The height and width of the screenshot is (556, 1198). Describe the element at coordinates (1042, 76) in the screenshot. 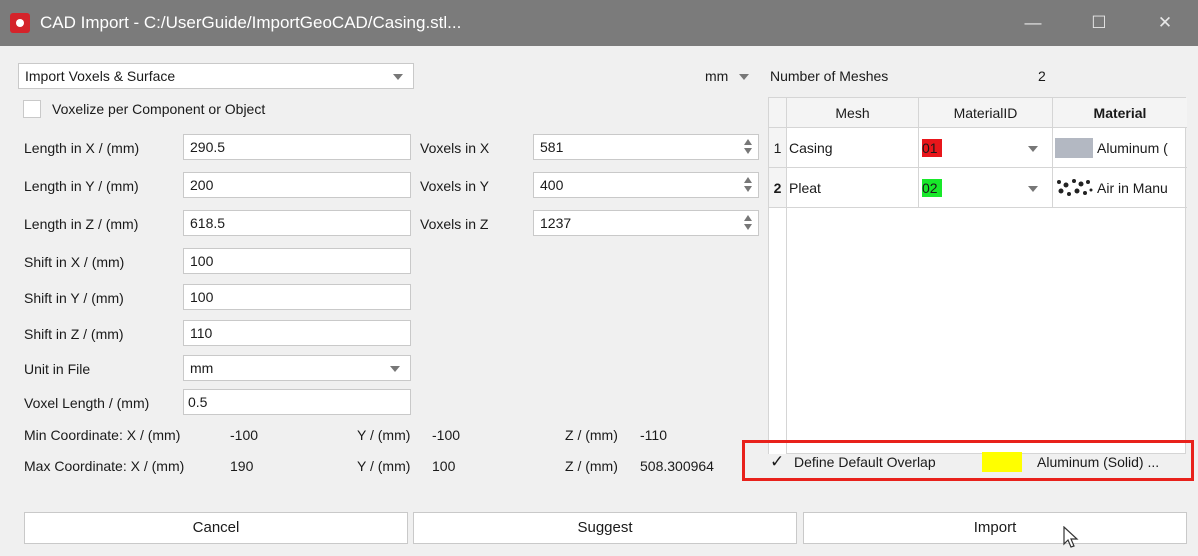

I see `mesh-count-value: 2` at that location.